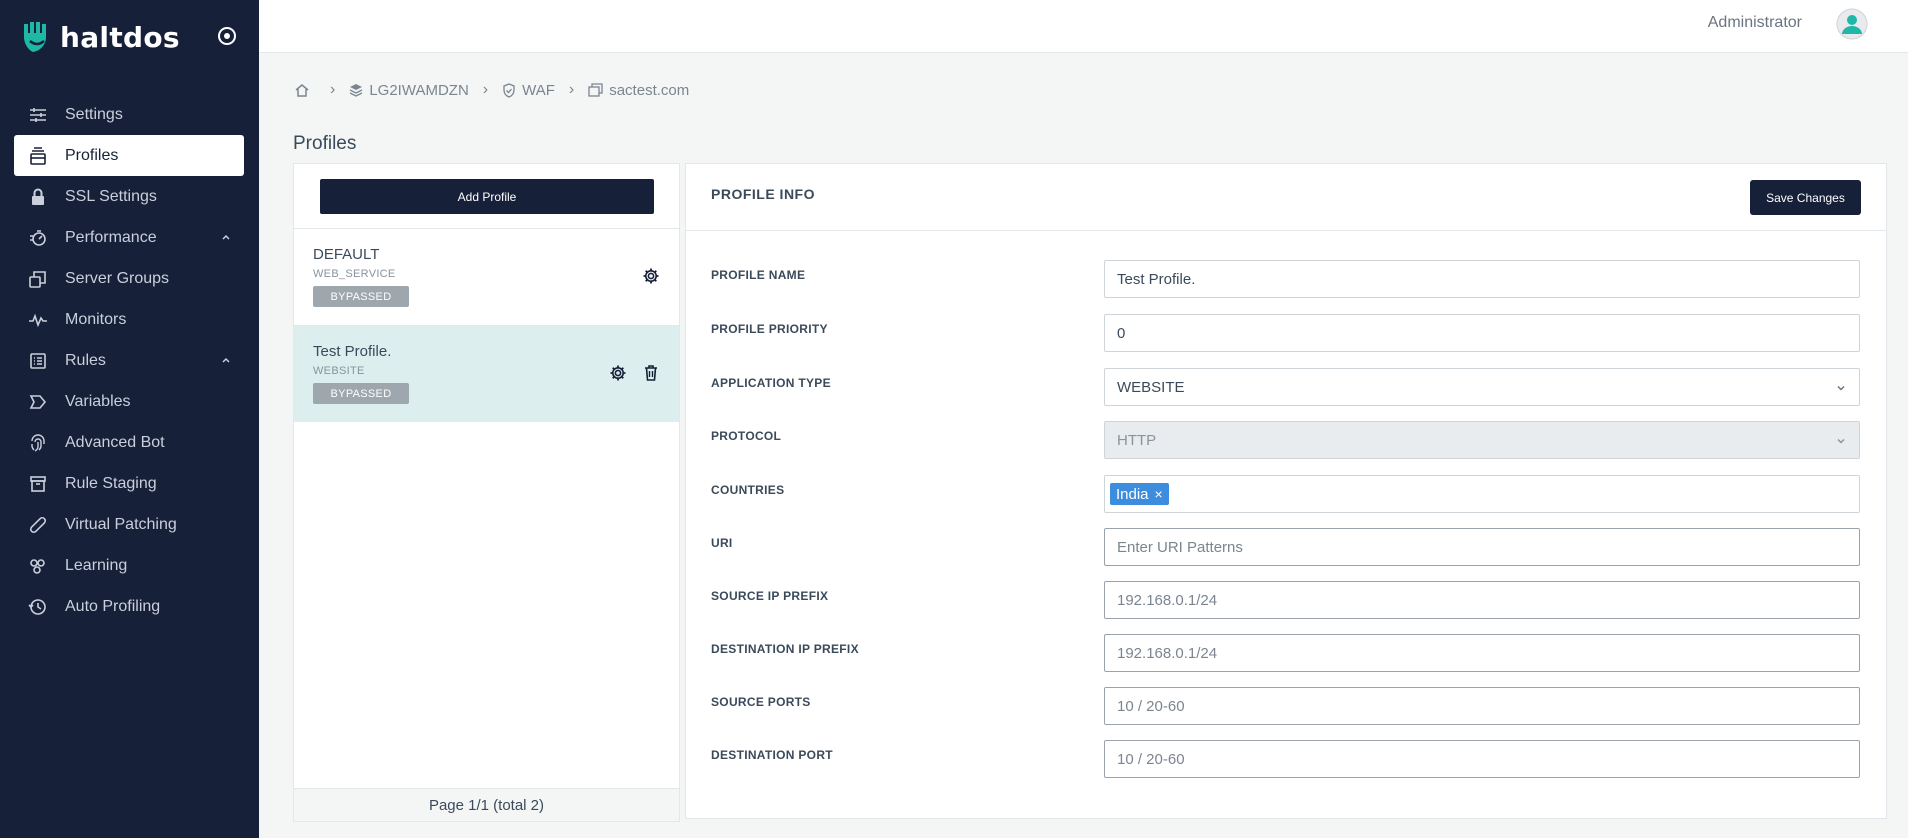 Image resolution: width=1908 pixels, height=838 pixels. What do you see at coordinates (111, 483) in the screenshot?
I see `sidebar-item-label: Rule Staging` at bounding box center [111, 483].